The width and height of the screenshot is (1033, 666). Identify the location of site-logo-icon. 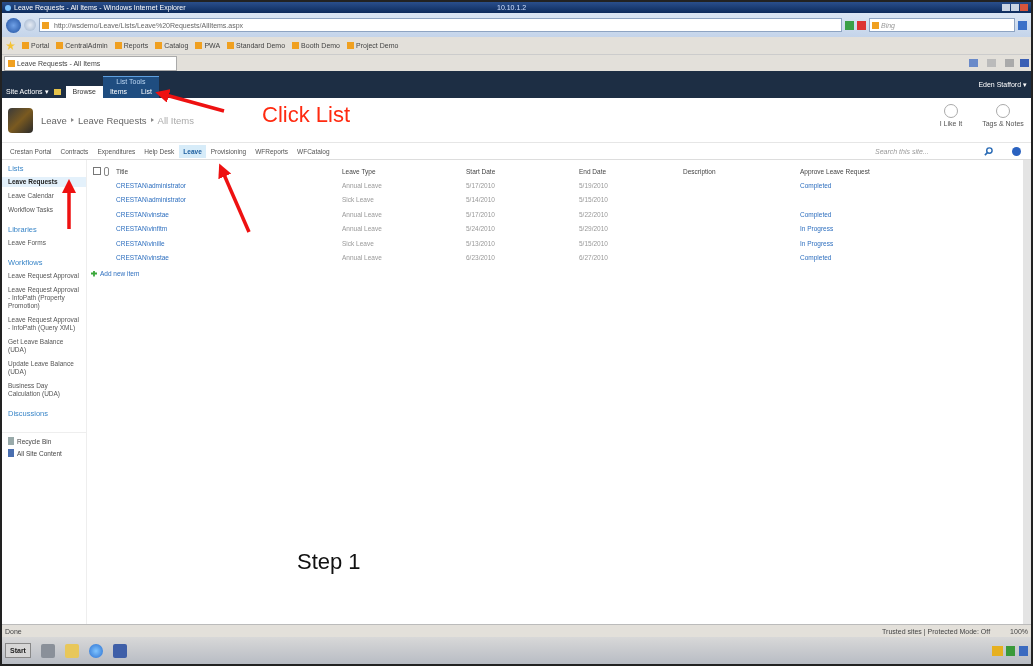
(20, 120).